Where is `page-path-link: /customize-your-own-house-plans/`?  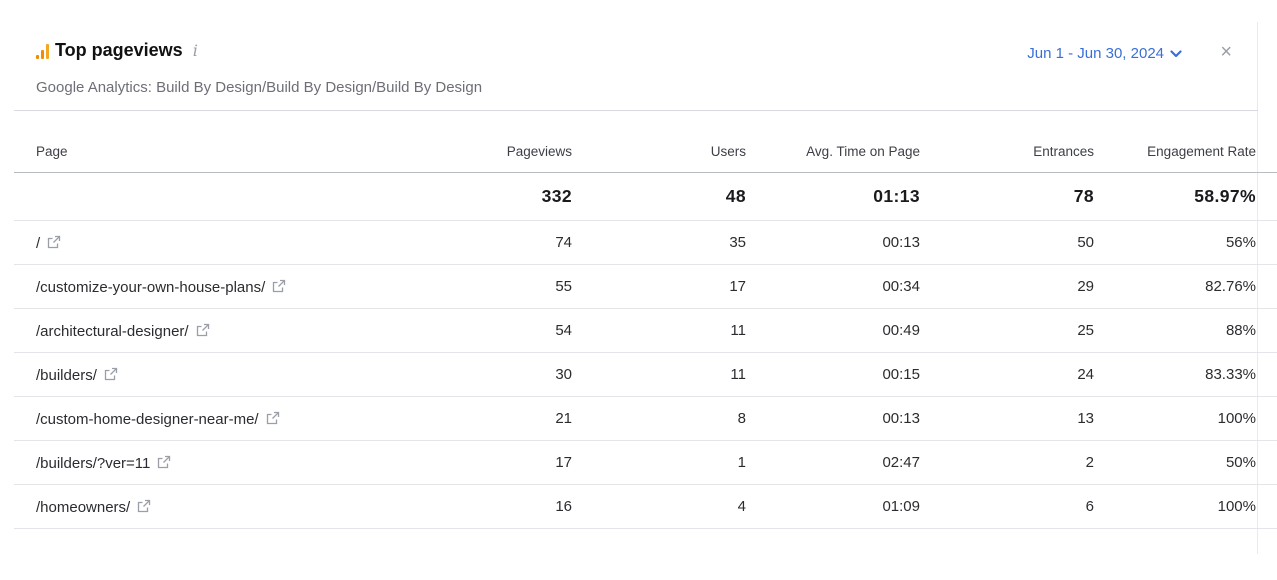 page-path-link: /customize-your-own-house-plans/ is located at coordinates (150, 287).